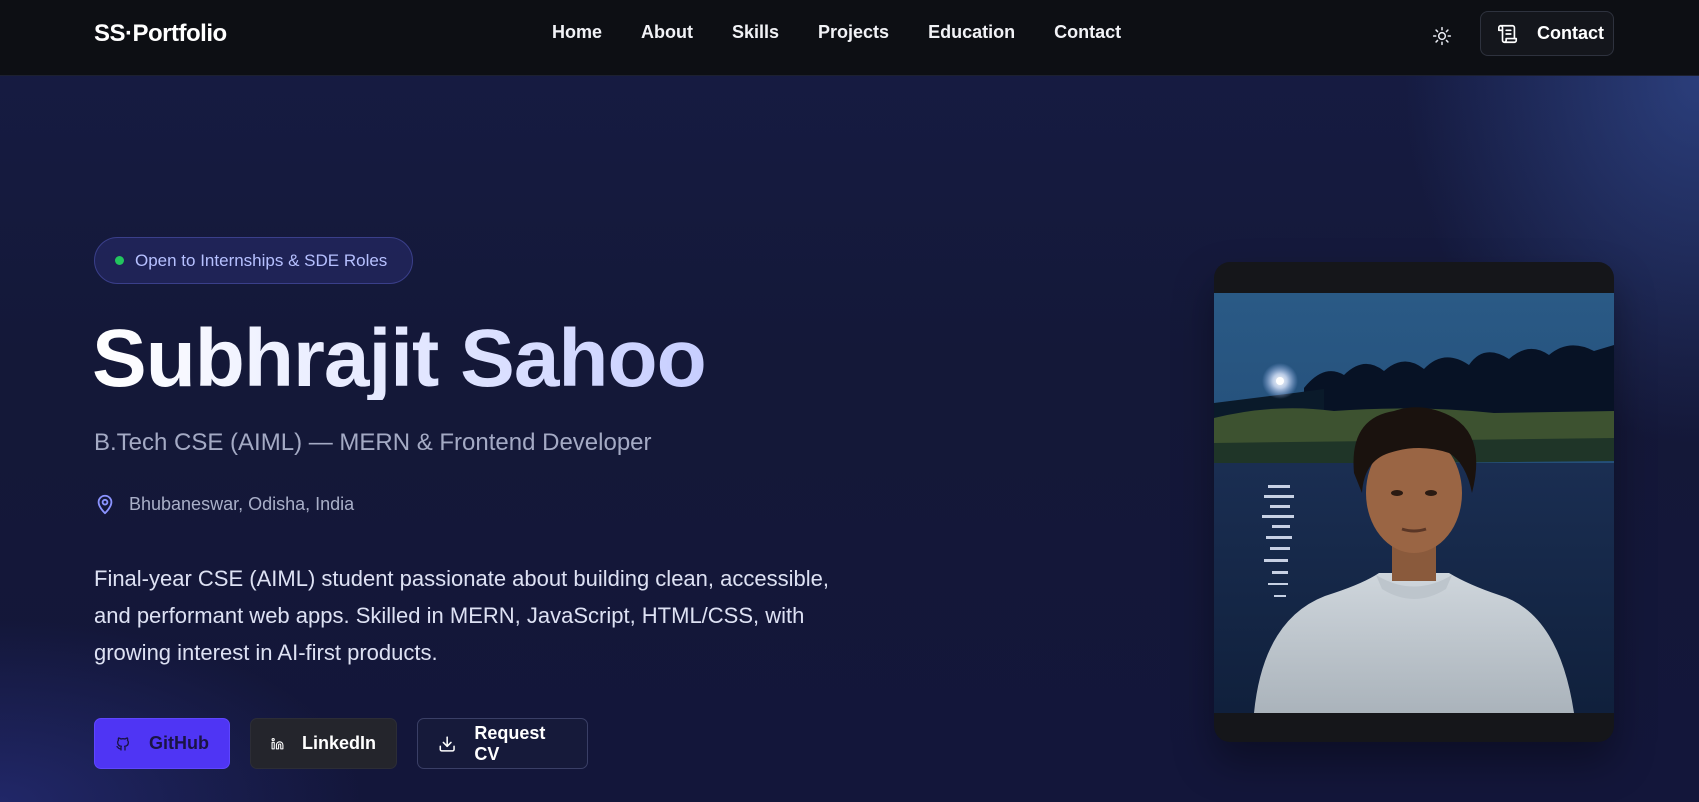 The image size is (1699, 802). I want to click on request-cv-button: Request CV, so click(502, 743).